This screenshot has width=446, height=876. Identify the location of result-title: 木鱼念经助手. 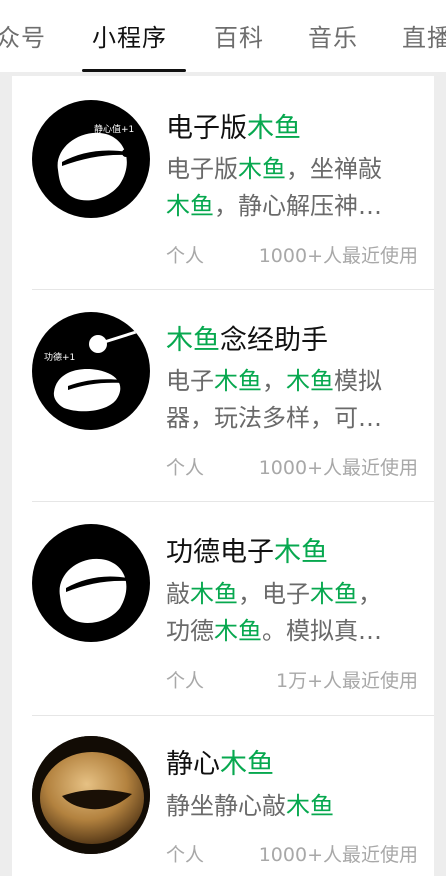
(247, 340).